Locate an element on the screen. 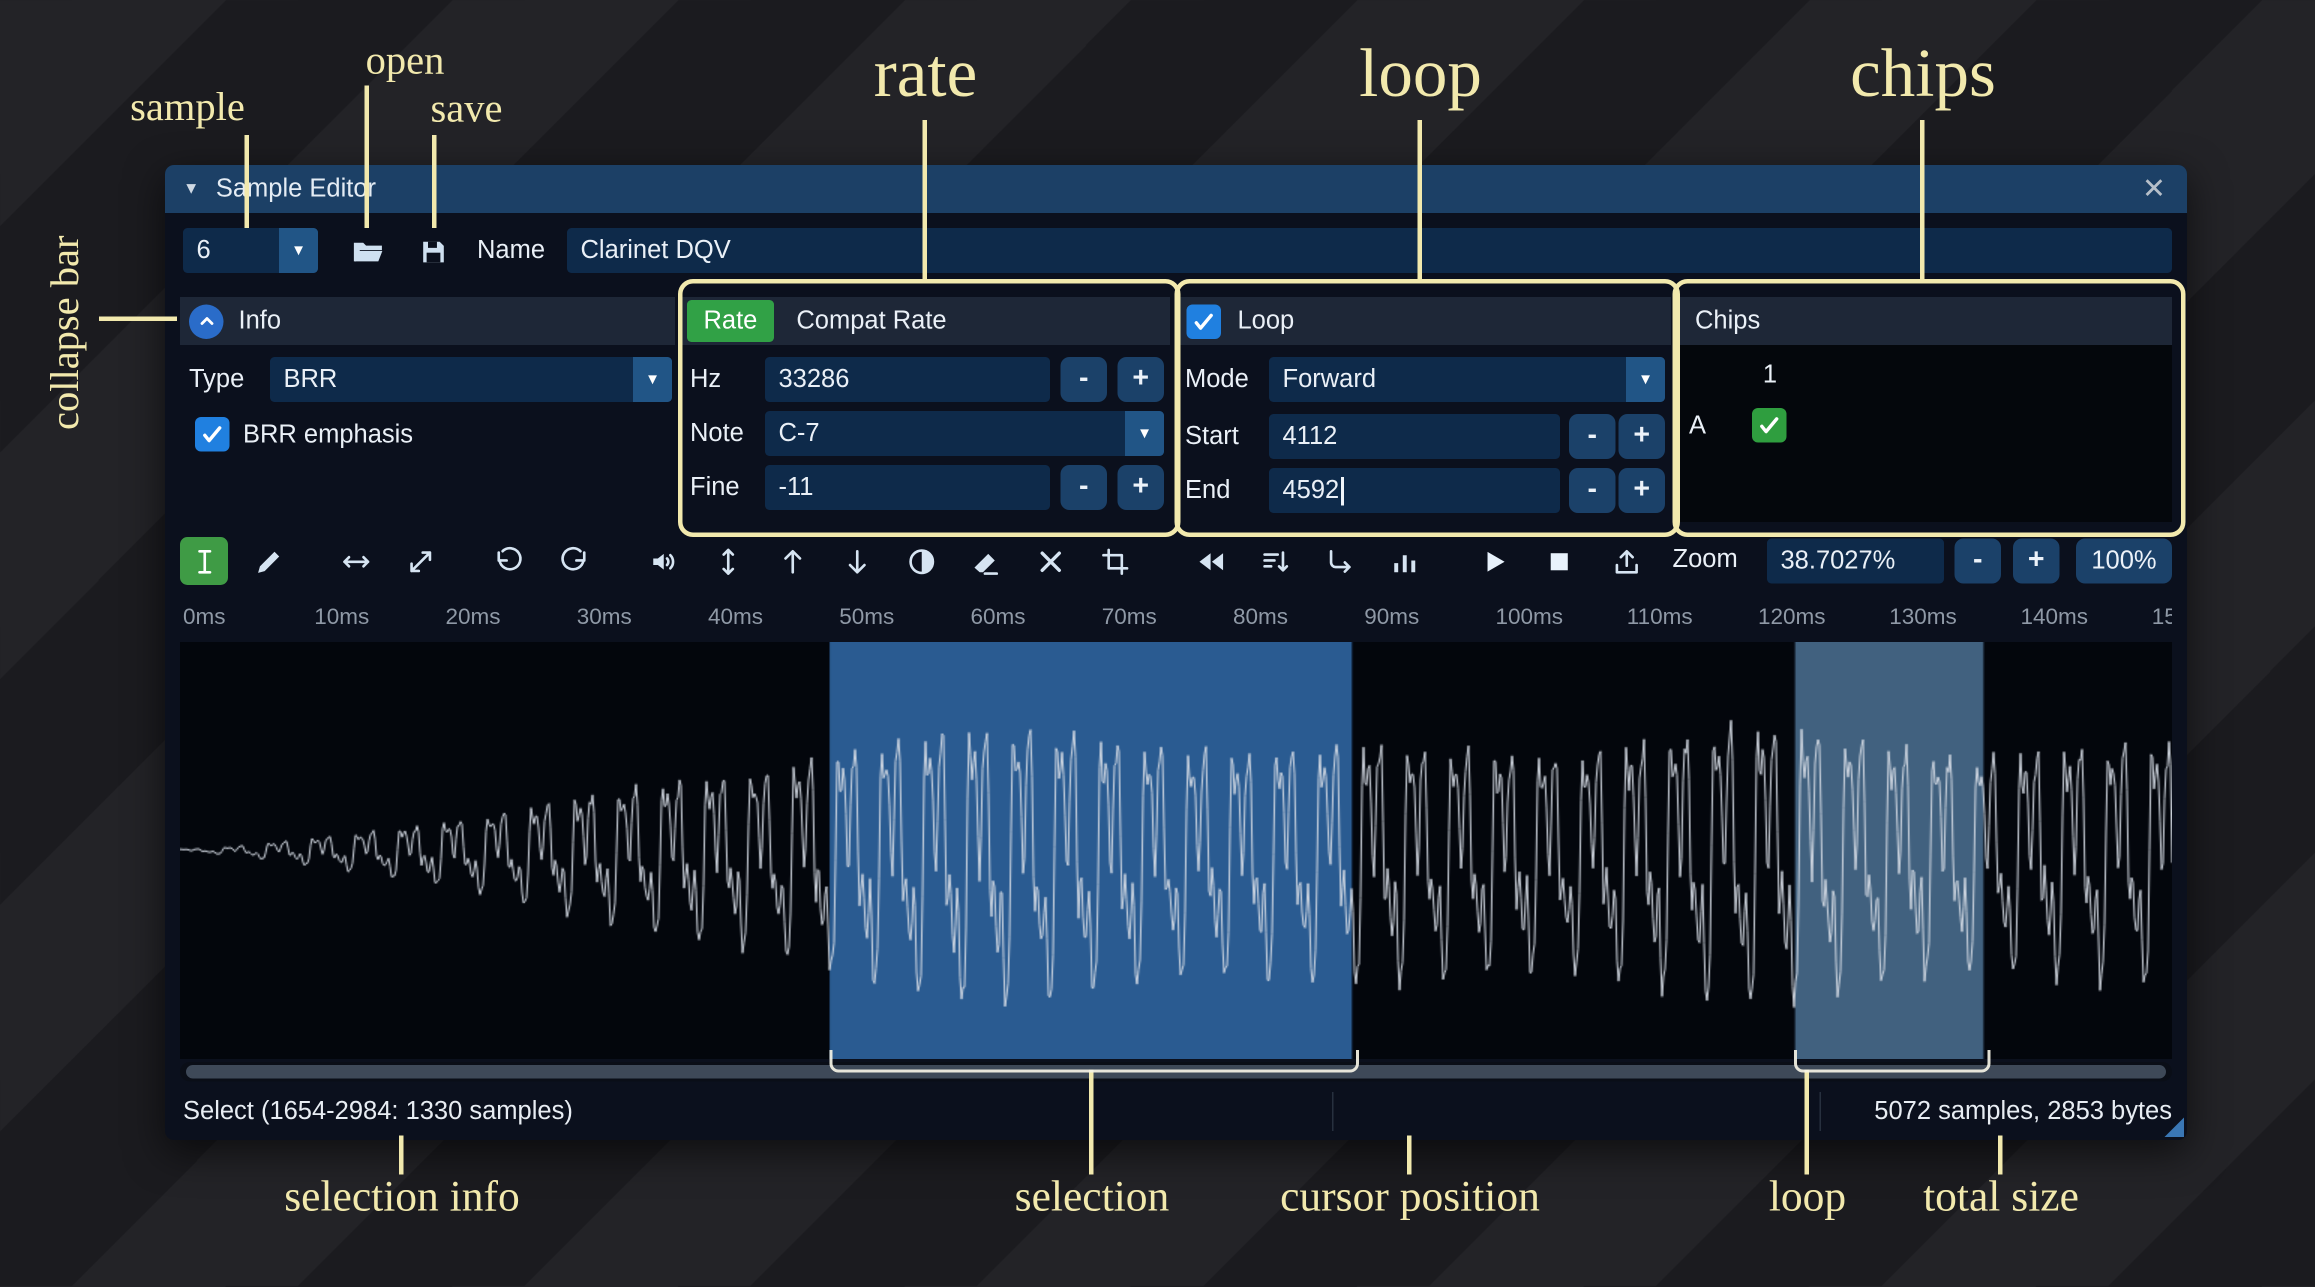  ruler-tick: 30ms is located at coordinates (604, 617).